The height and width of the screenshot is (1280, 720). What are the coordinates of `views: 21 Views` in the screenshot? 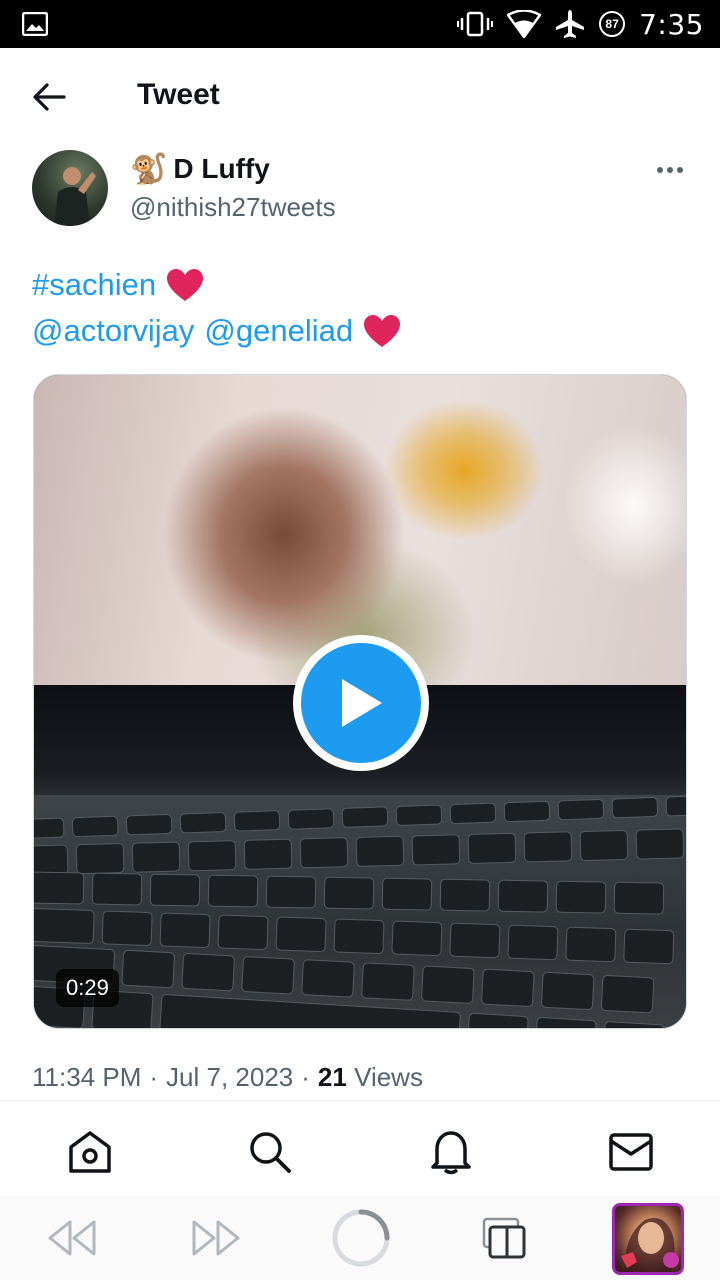 It's located at (370, 1077).